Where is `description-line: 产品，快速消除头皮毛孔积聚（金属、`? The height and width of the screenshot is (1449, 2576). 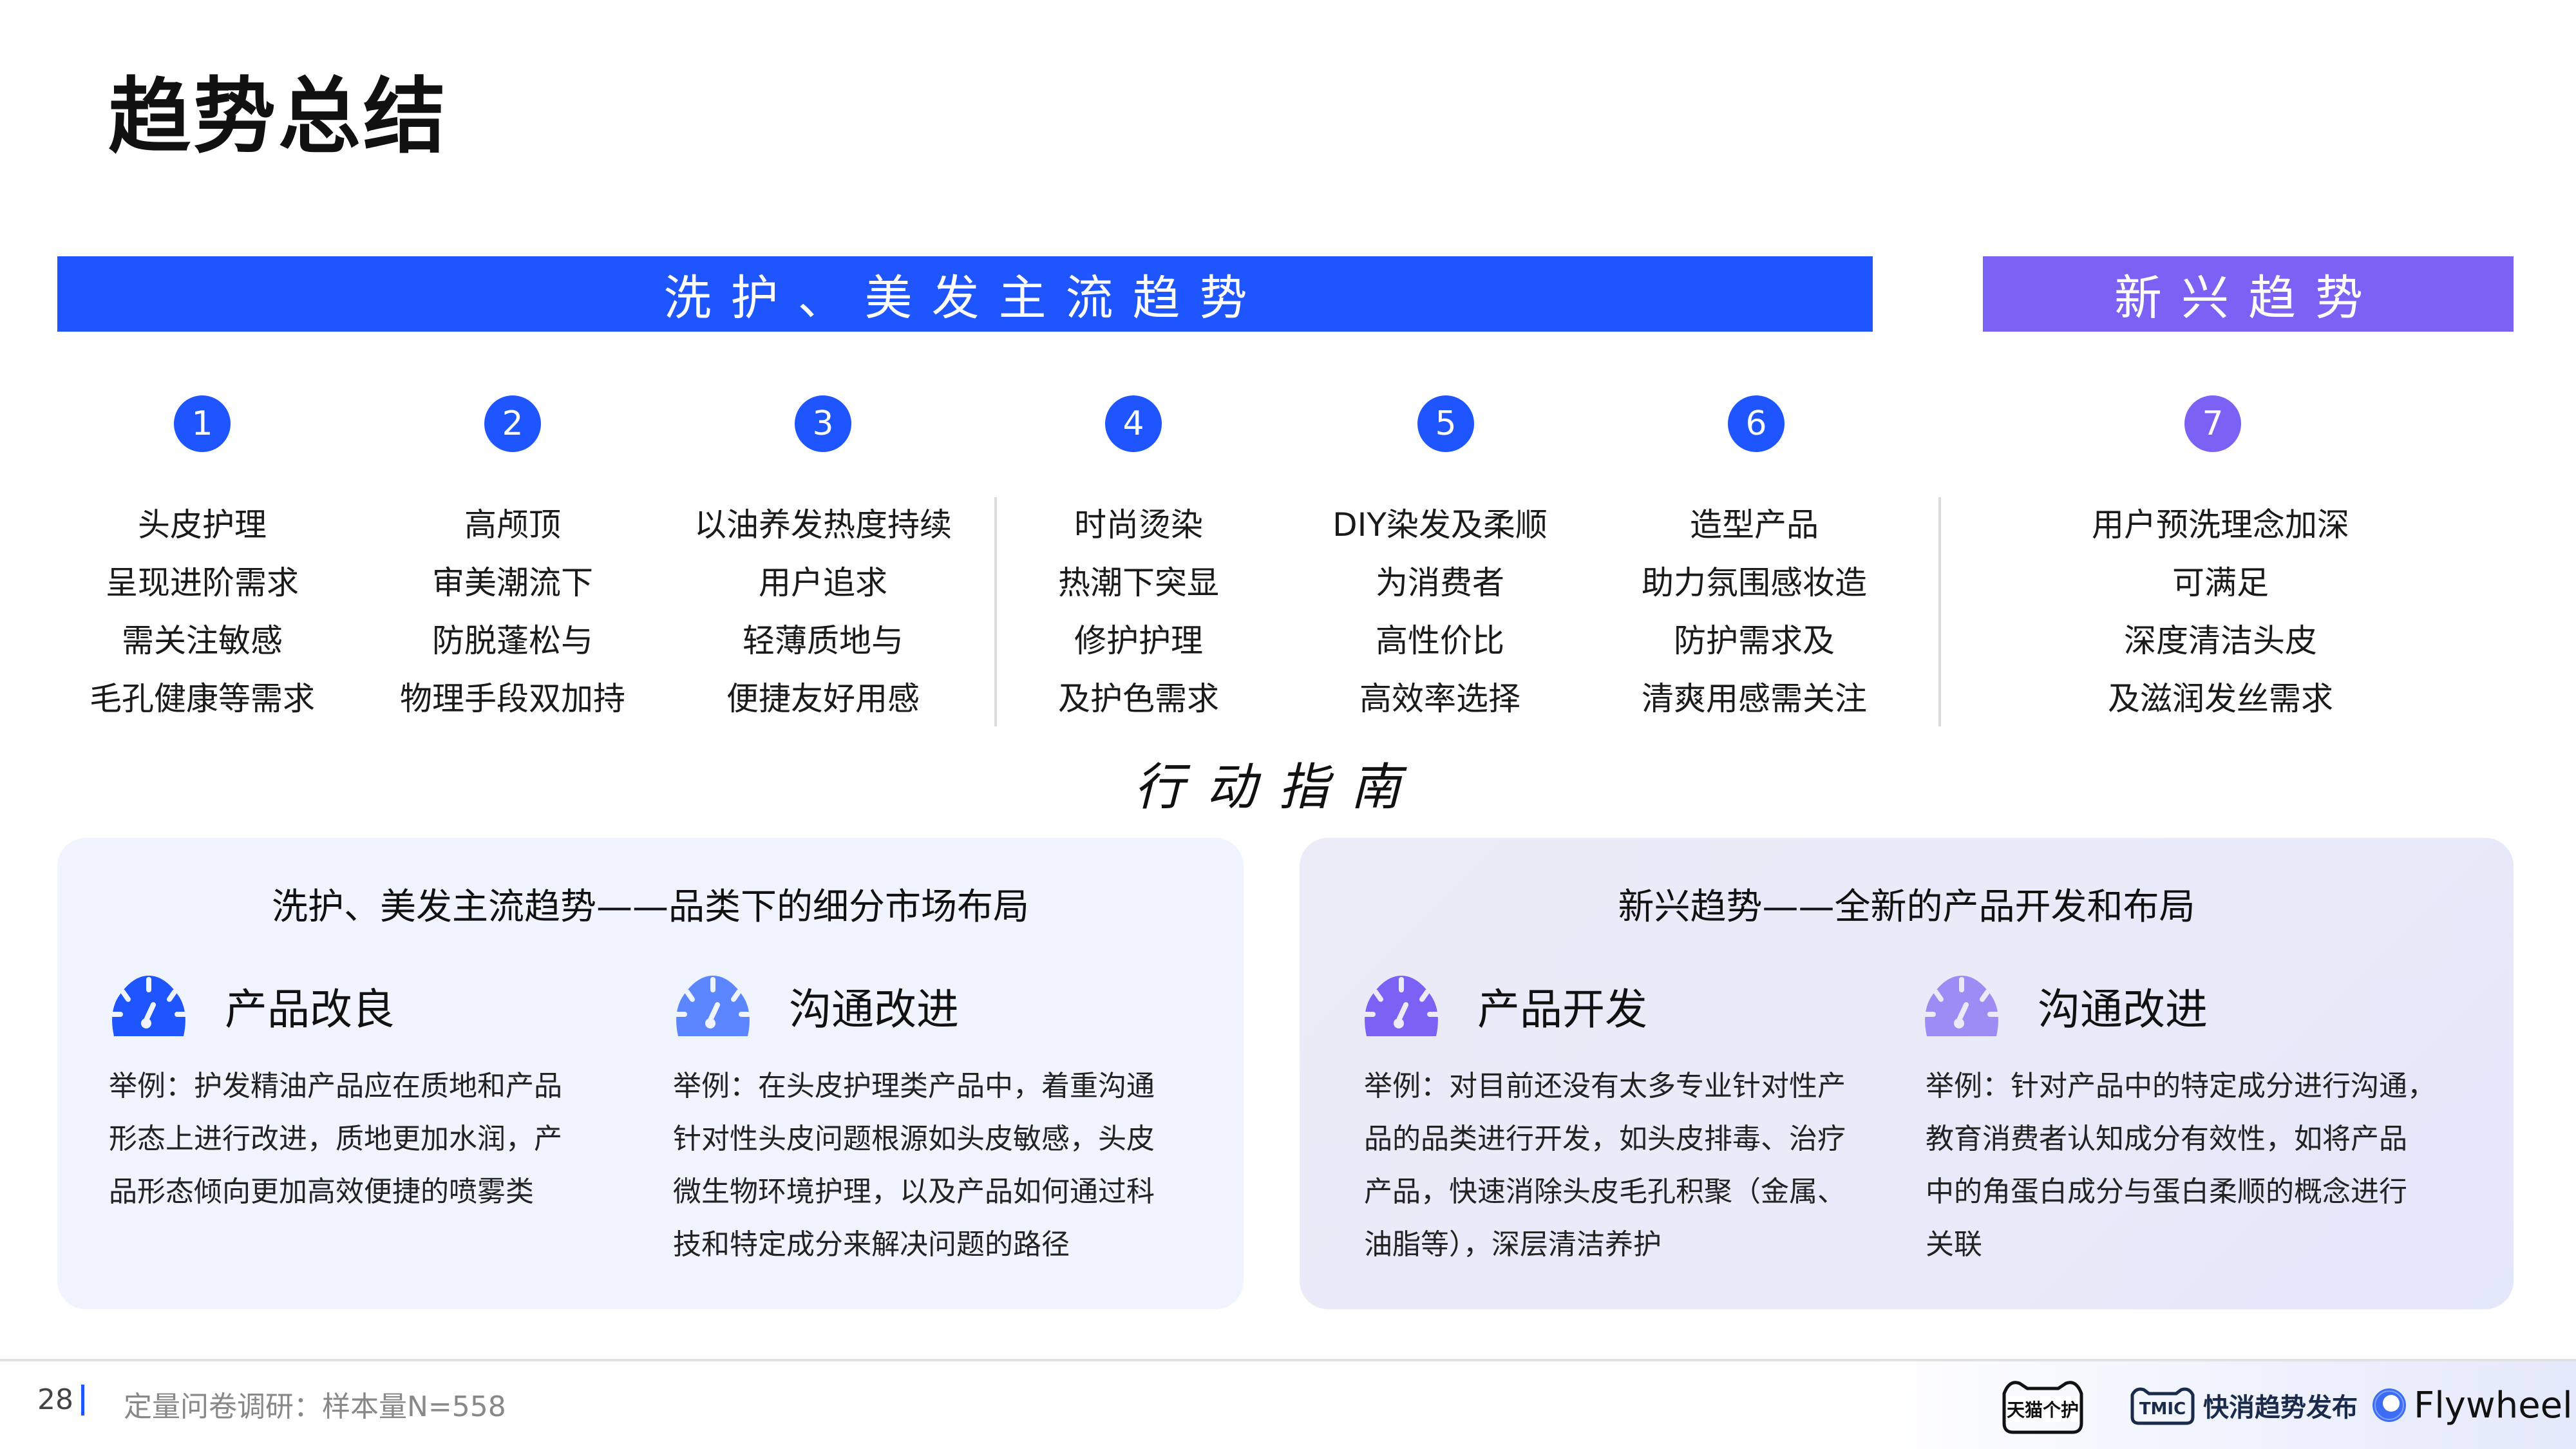
description-line: 产品，快速消除头皮毛孔积聚（金属、 is located at coordinates (1605, 1191).